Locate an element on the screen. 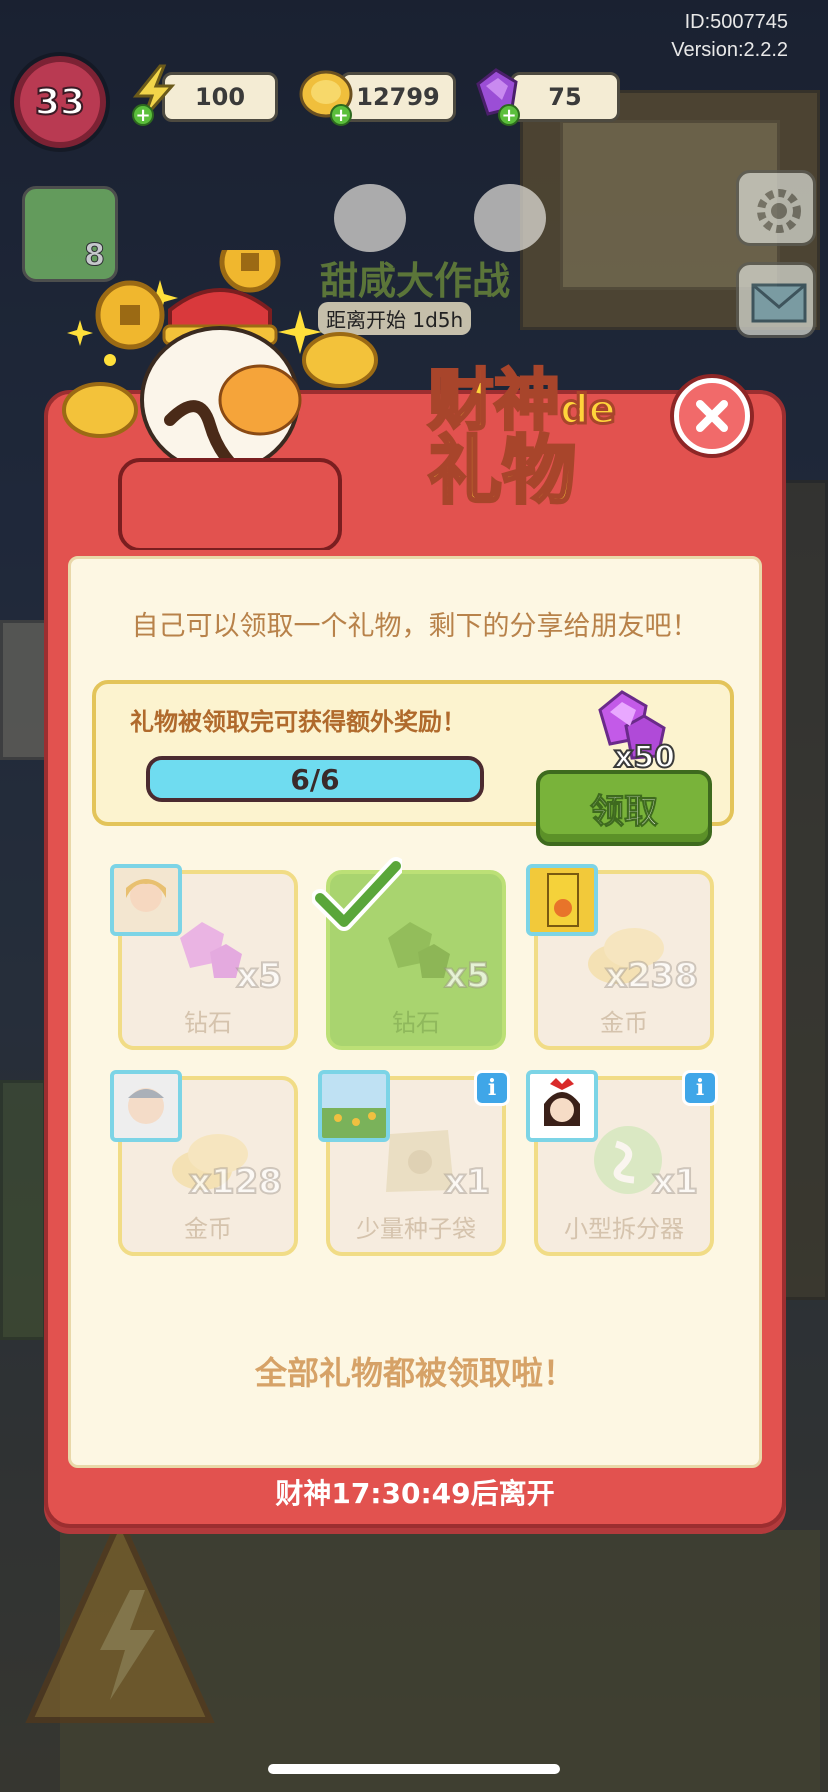 Image resolution: width=828 pixels, height=1792 pixels. add-energy-button: + is located at coordinates (143, 115).